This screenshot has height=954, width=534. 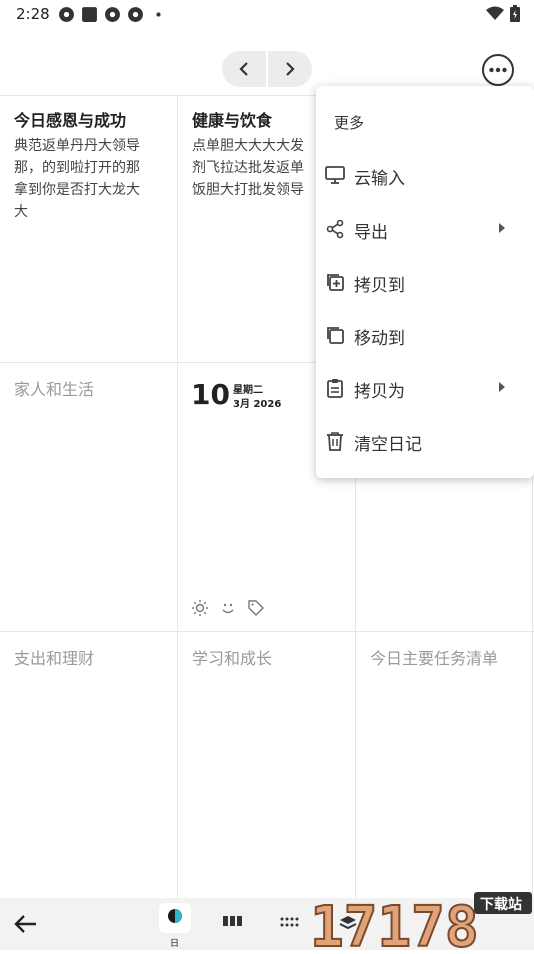 What do you see at coordinates (349, 123) in the screenshot?
I see `menu-header: 更多` at bounding box center [349, 123].